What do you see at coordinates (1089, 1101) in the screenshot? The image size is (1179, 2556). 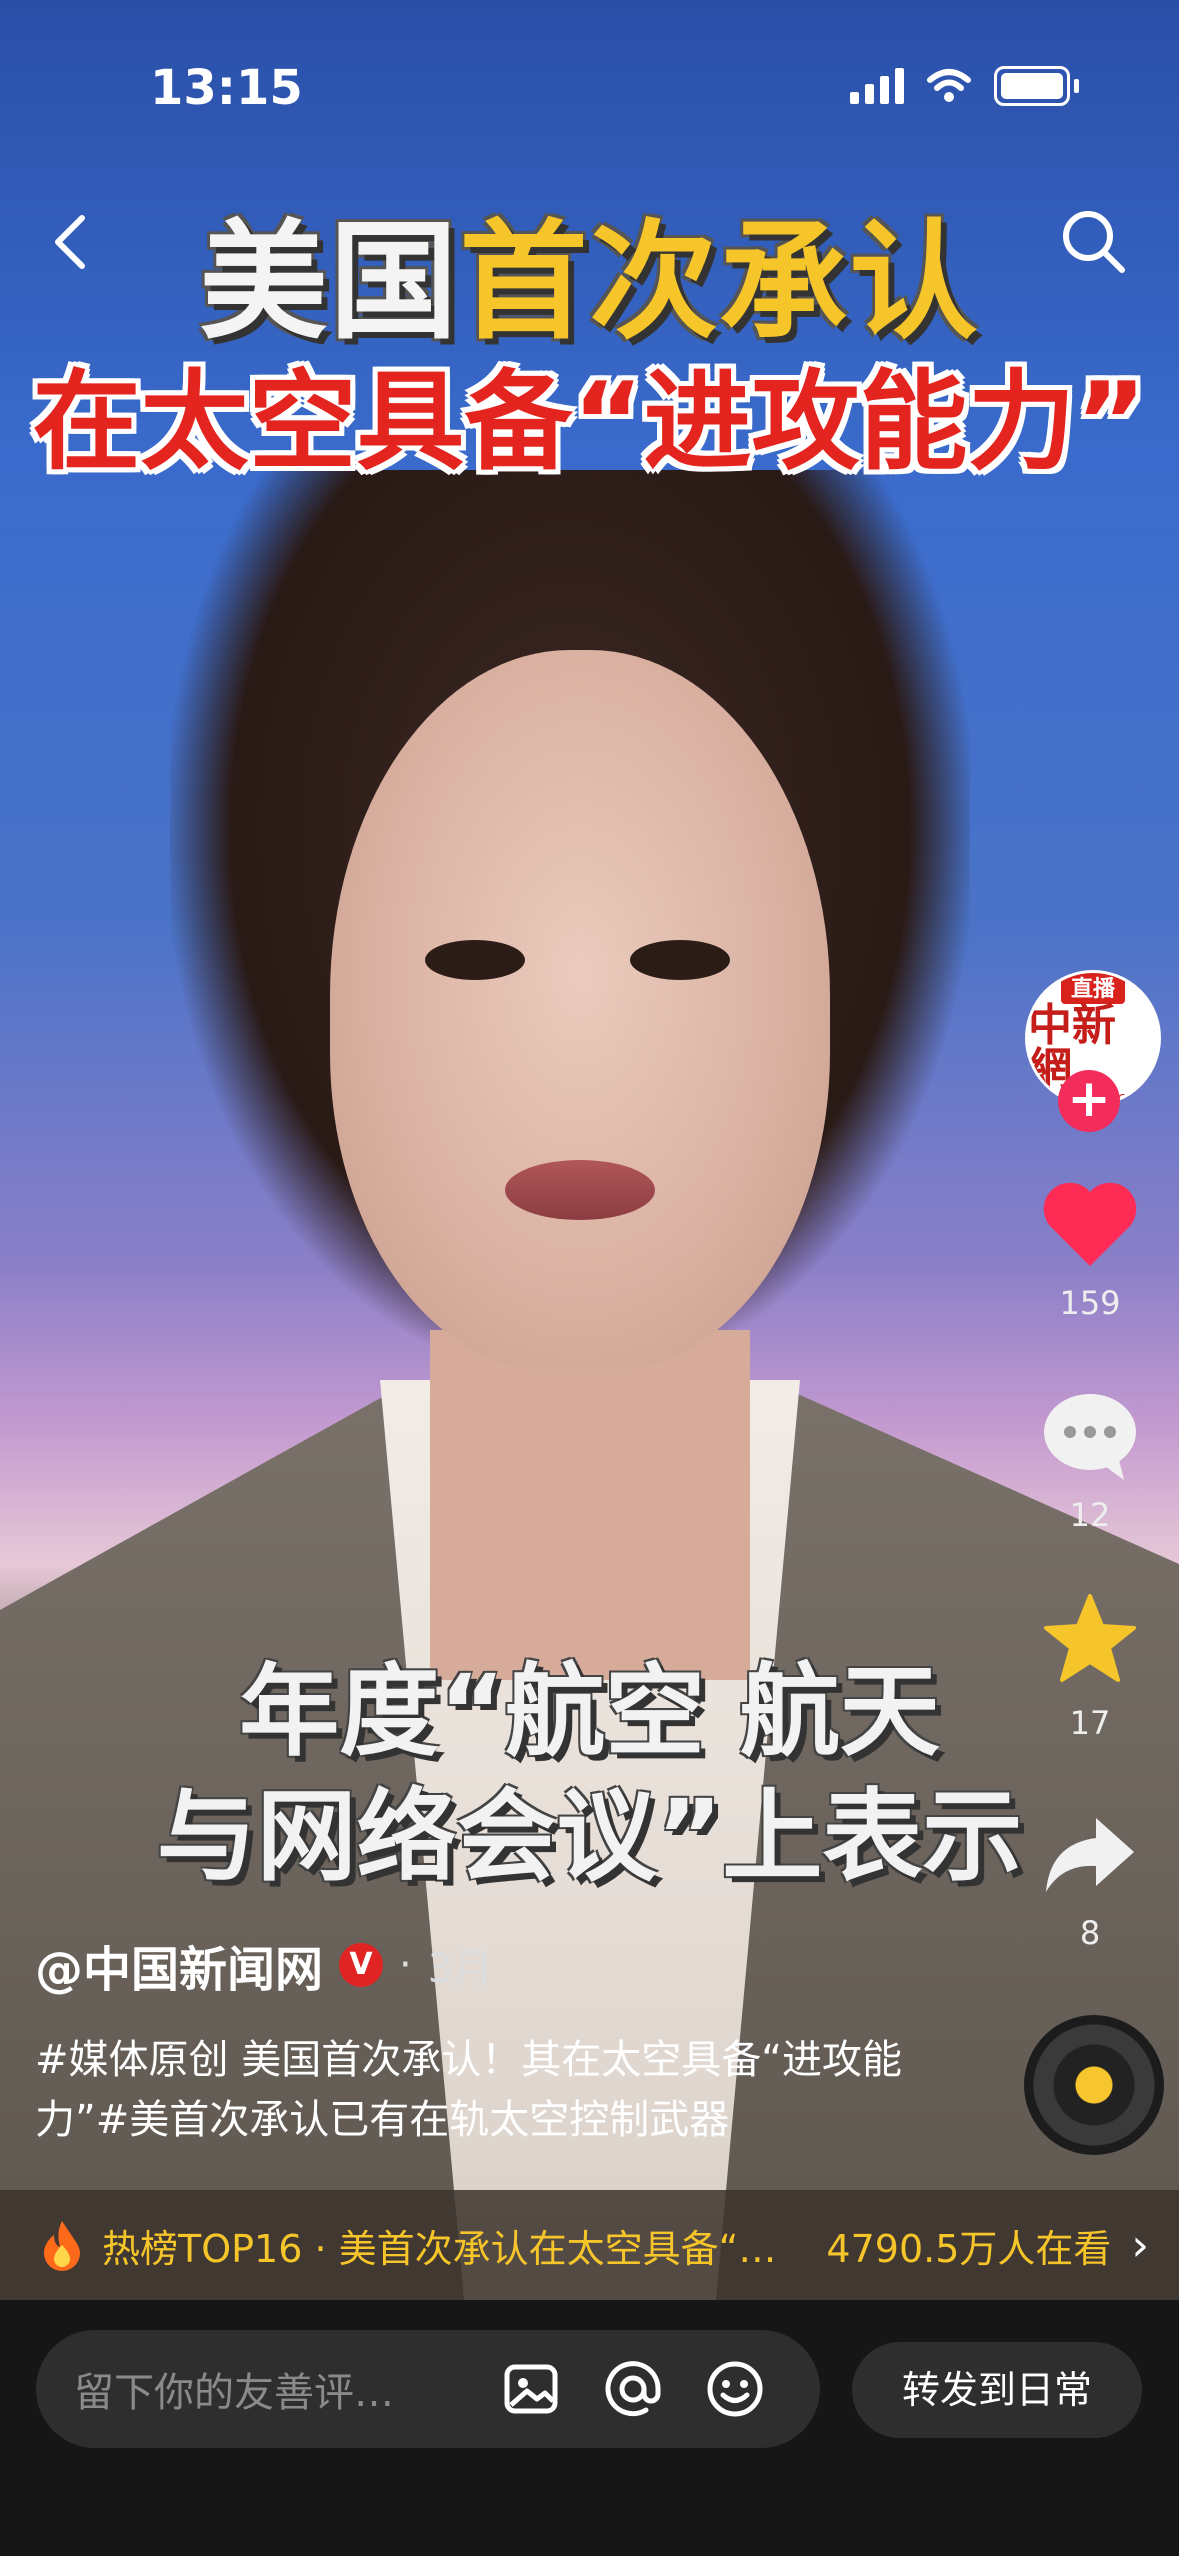 I see `follow-button: +` at bounding box center [1089, 1101].